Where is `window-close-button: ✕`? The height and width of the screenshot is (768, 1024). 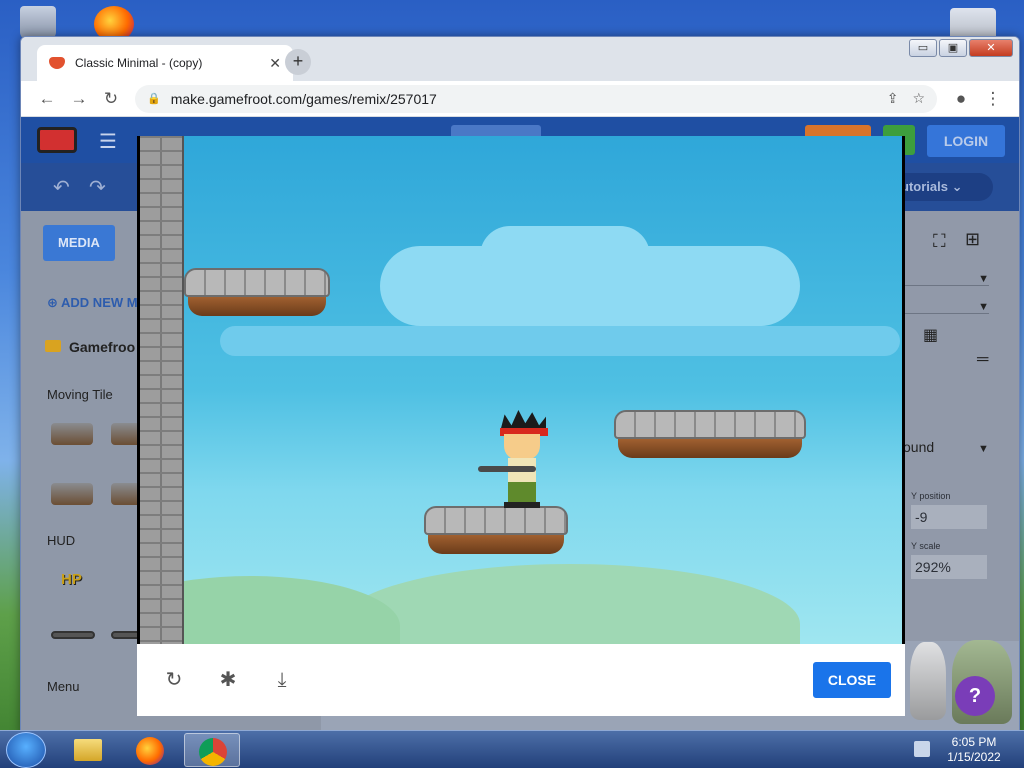 window-close-button: ✕ is located at coordinates (991, 48).